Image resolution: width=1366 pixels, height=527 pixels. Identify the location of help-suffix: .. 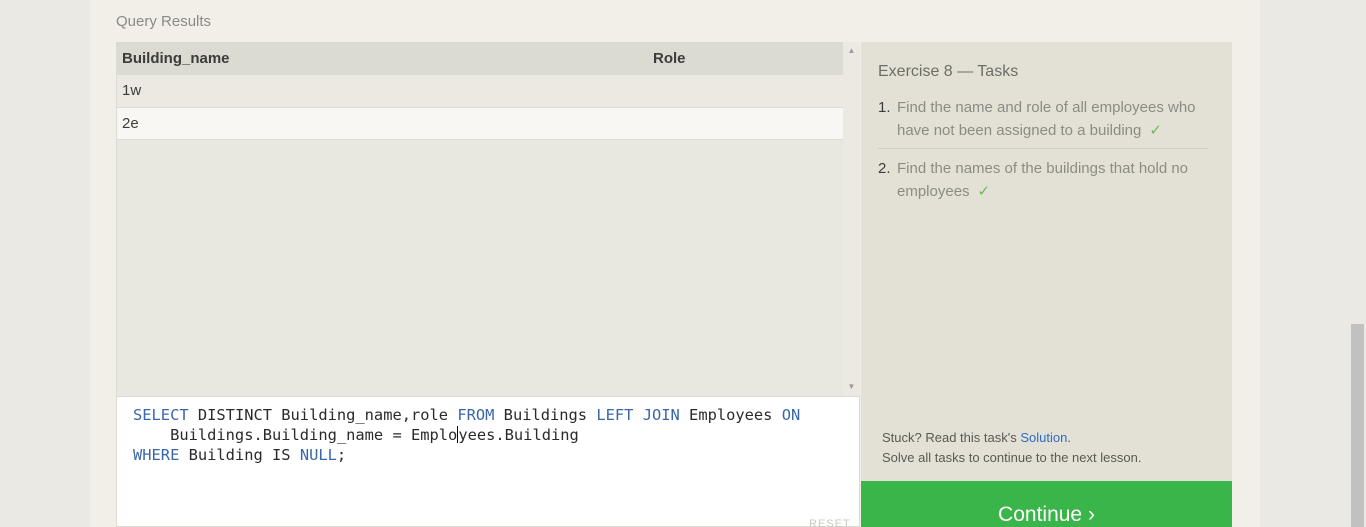
(1069, 437).